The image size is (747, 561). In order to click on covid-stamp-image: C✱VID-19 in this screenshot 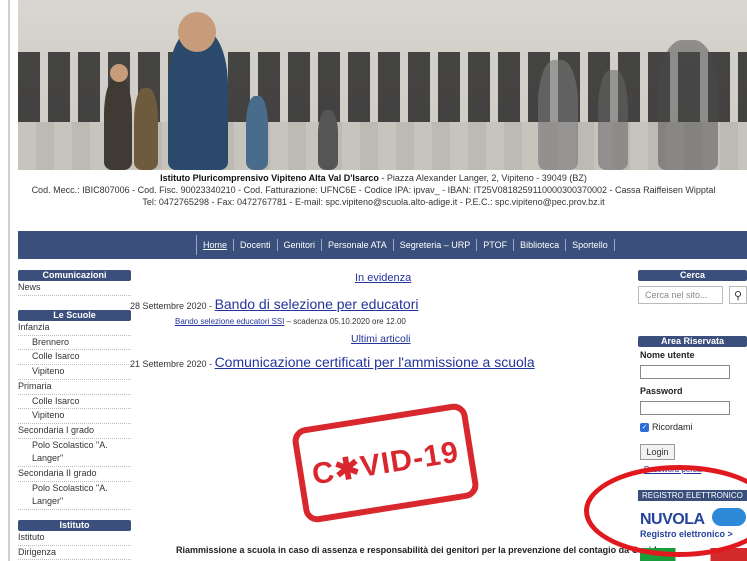, I will do `click(385, 463)`.